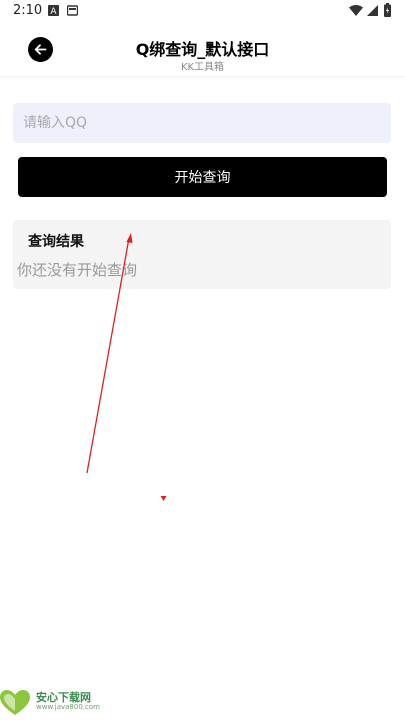 The image size is (405, 720). I want to click on page-title: Q绑查询_默认接口, so click(202, 49).